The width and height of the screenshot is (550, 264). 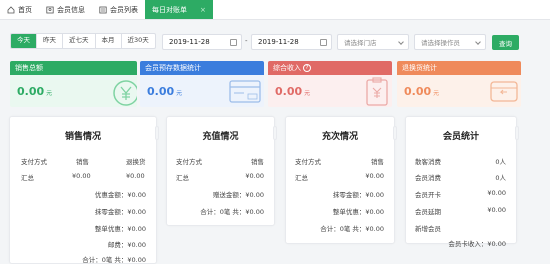 What do you see at coordinates (161, 91) in the screenshot?
I see `card-member-deposit-amount: 0.00` at bounding box center [161, 91].